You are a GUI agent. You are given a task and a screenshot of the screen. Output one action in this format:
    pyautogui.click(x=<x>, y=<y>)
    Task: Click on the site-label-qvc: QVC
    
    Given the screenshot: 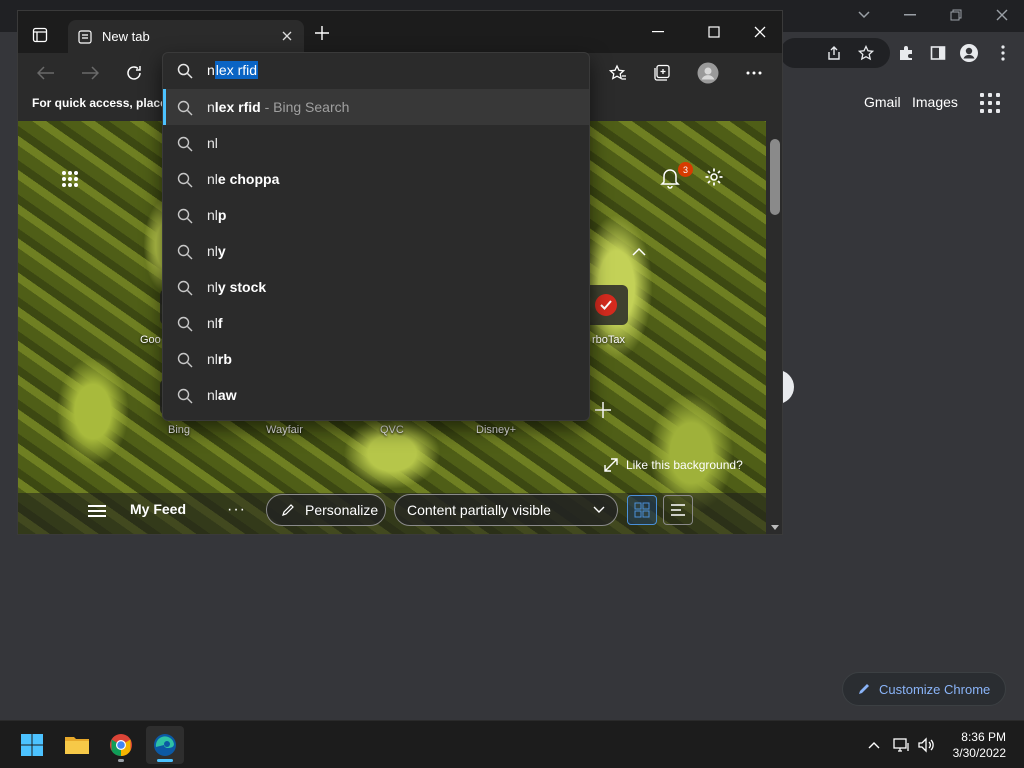 What is the action you would take?
    pyautogui.click(x=392, y=430)
    